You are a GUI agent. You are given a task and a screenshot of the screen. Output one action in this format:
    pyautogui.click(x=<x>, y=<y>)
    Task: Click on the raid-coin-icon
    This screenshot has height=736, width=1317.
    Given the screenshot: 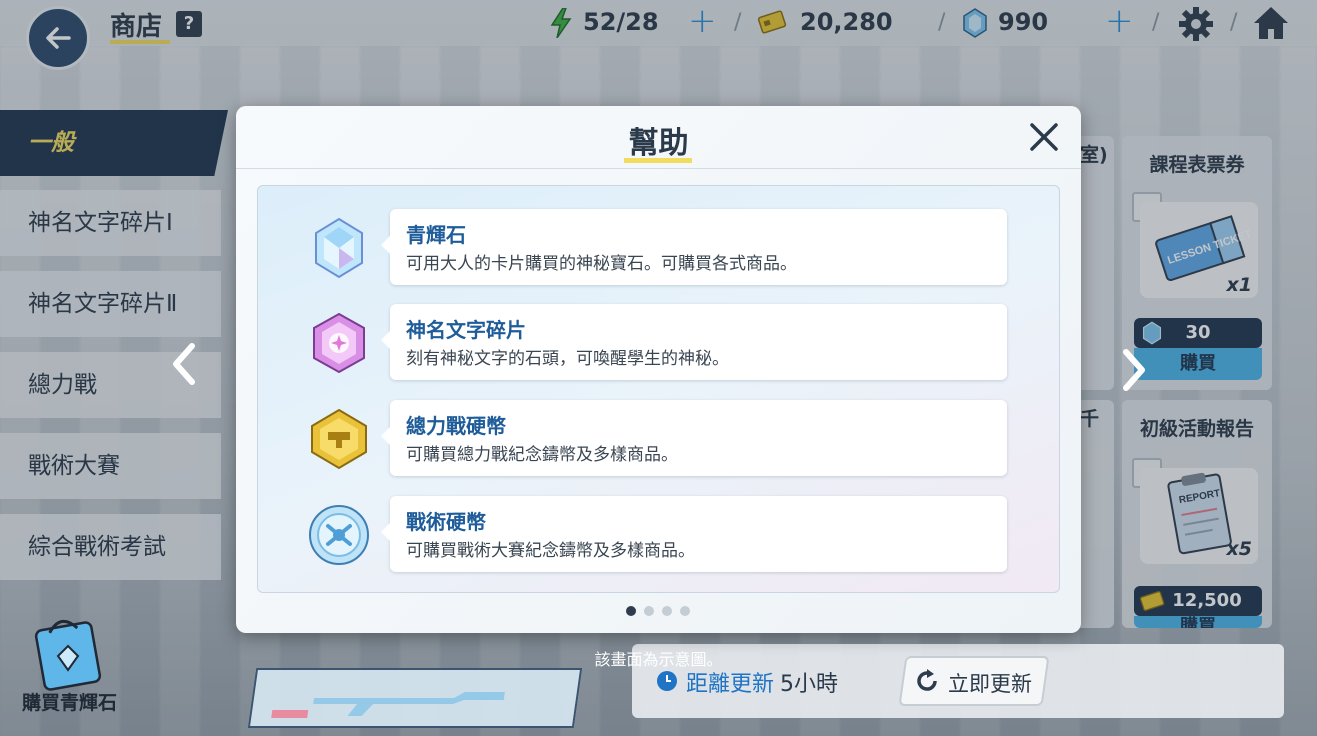 What is the action you would take?
    pyautogui.click(x=339, y=439)
    